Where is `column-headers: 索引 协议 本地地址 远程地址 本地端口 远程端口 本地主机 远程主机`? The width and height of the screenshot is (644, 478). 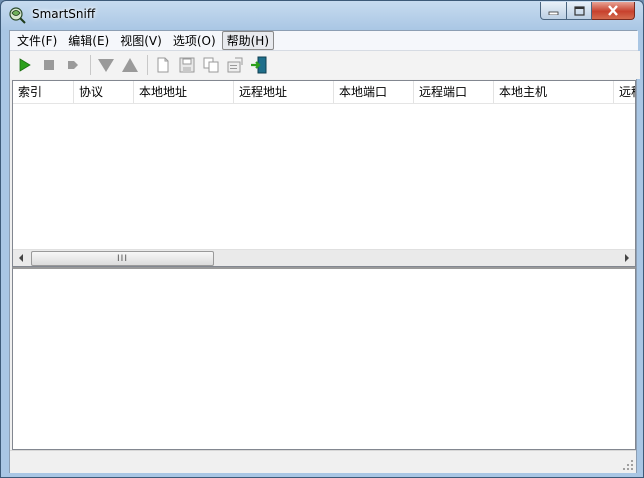 column-headers: 索引 协议 本地地址 远程地址 本地端口 远程端口 本地主机 远程主机 is located at coordinates (324, 92).